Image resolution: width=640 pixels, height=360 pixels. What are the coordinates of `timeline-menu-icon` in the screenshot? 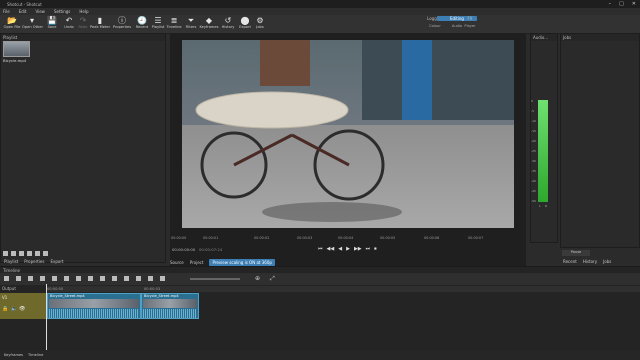 It's located at (6, 278).